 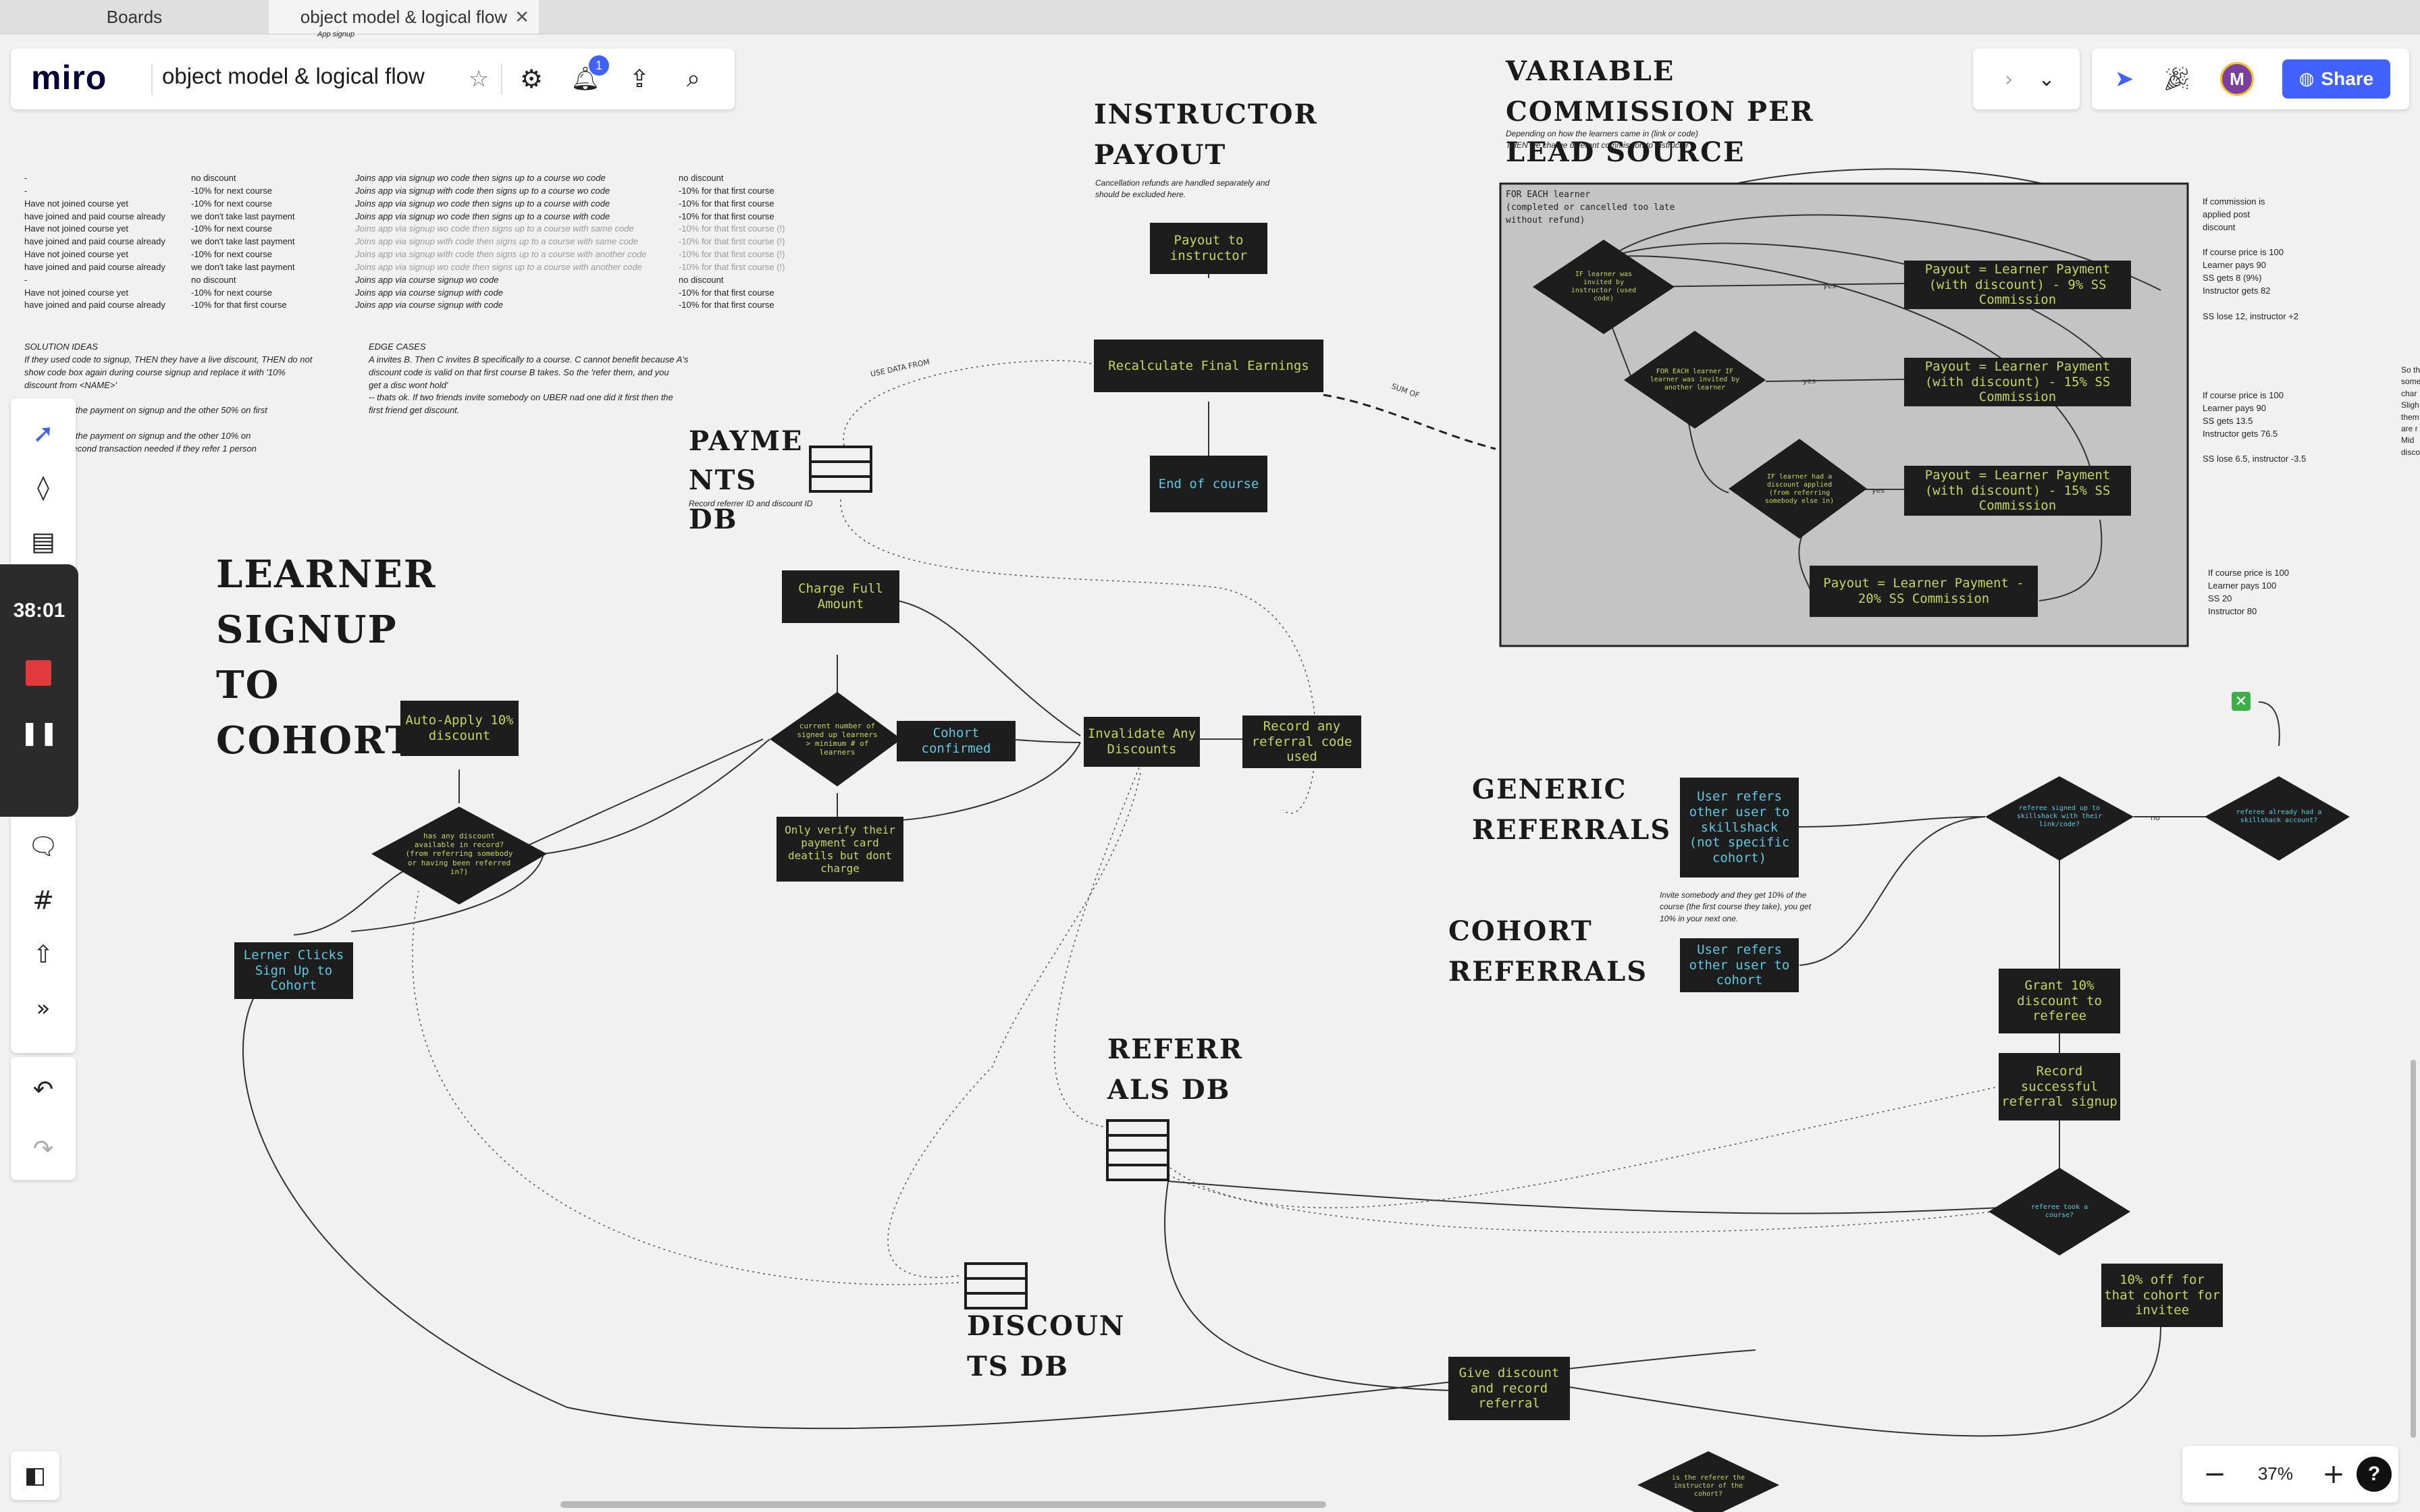 What do you see at coordinates (522, 17) in the screenshot?
I see `close-icon: ✕` at bounding box center [522, 17].